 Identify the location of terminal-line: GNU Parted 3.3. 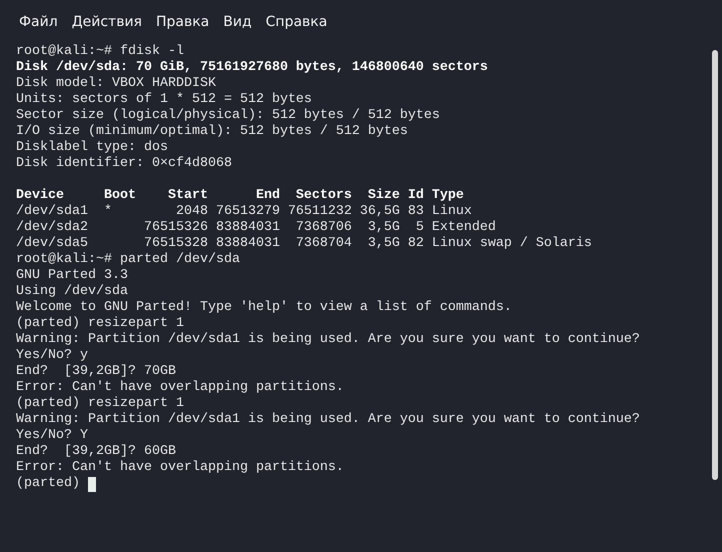
(72, 276).